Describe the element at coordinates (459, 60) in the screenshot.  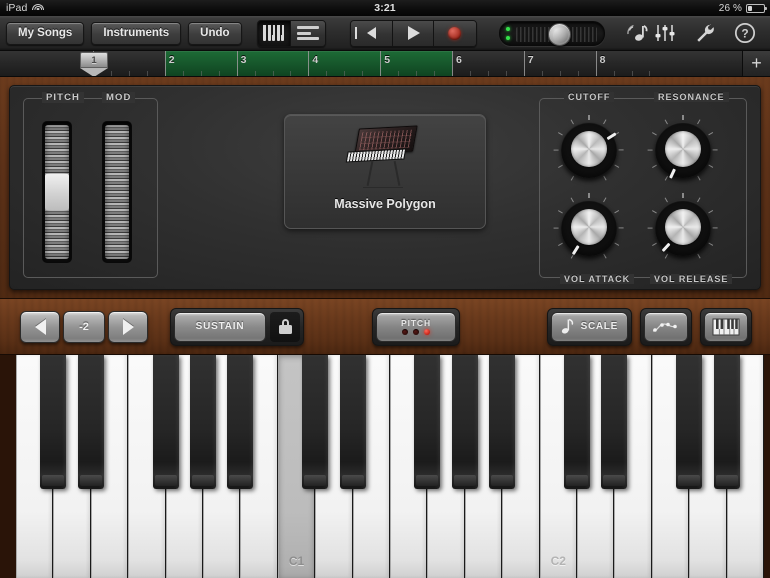
I see `ruler-bar-number: 6` at that location.